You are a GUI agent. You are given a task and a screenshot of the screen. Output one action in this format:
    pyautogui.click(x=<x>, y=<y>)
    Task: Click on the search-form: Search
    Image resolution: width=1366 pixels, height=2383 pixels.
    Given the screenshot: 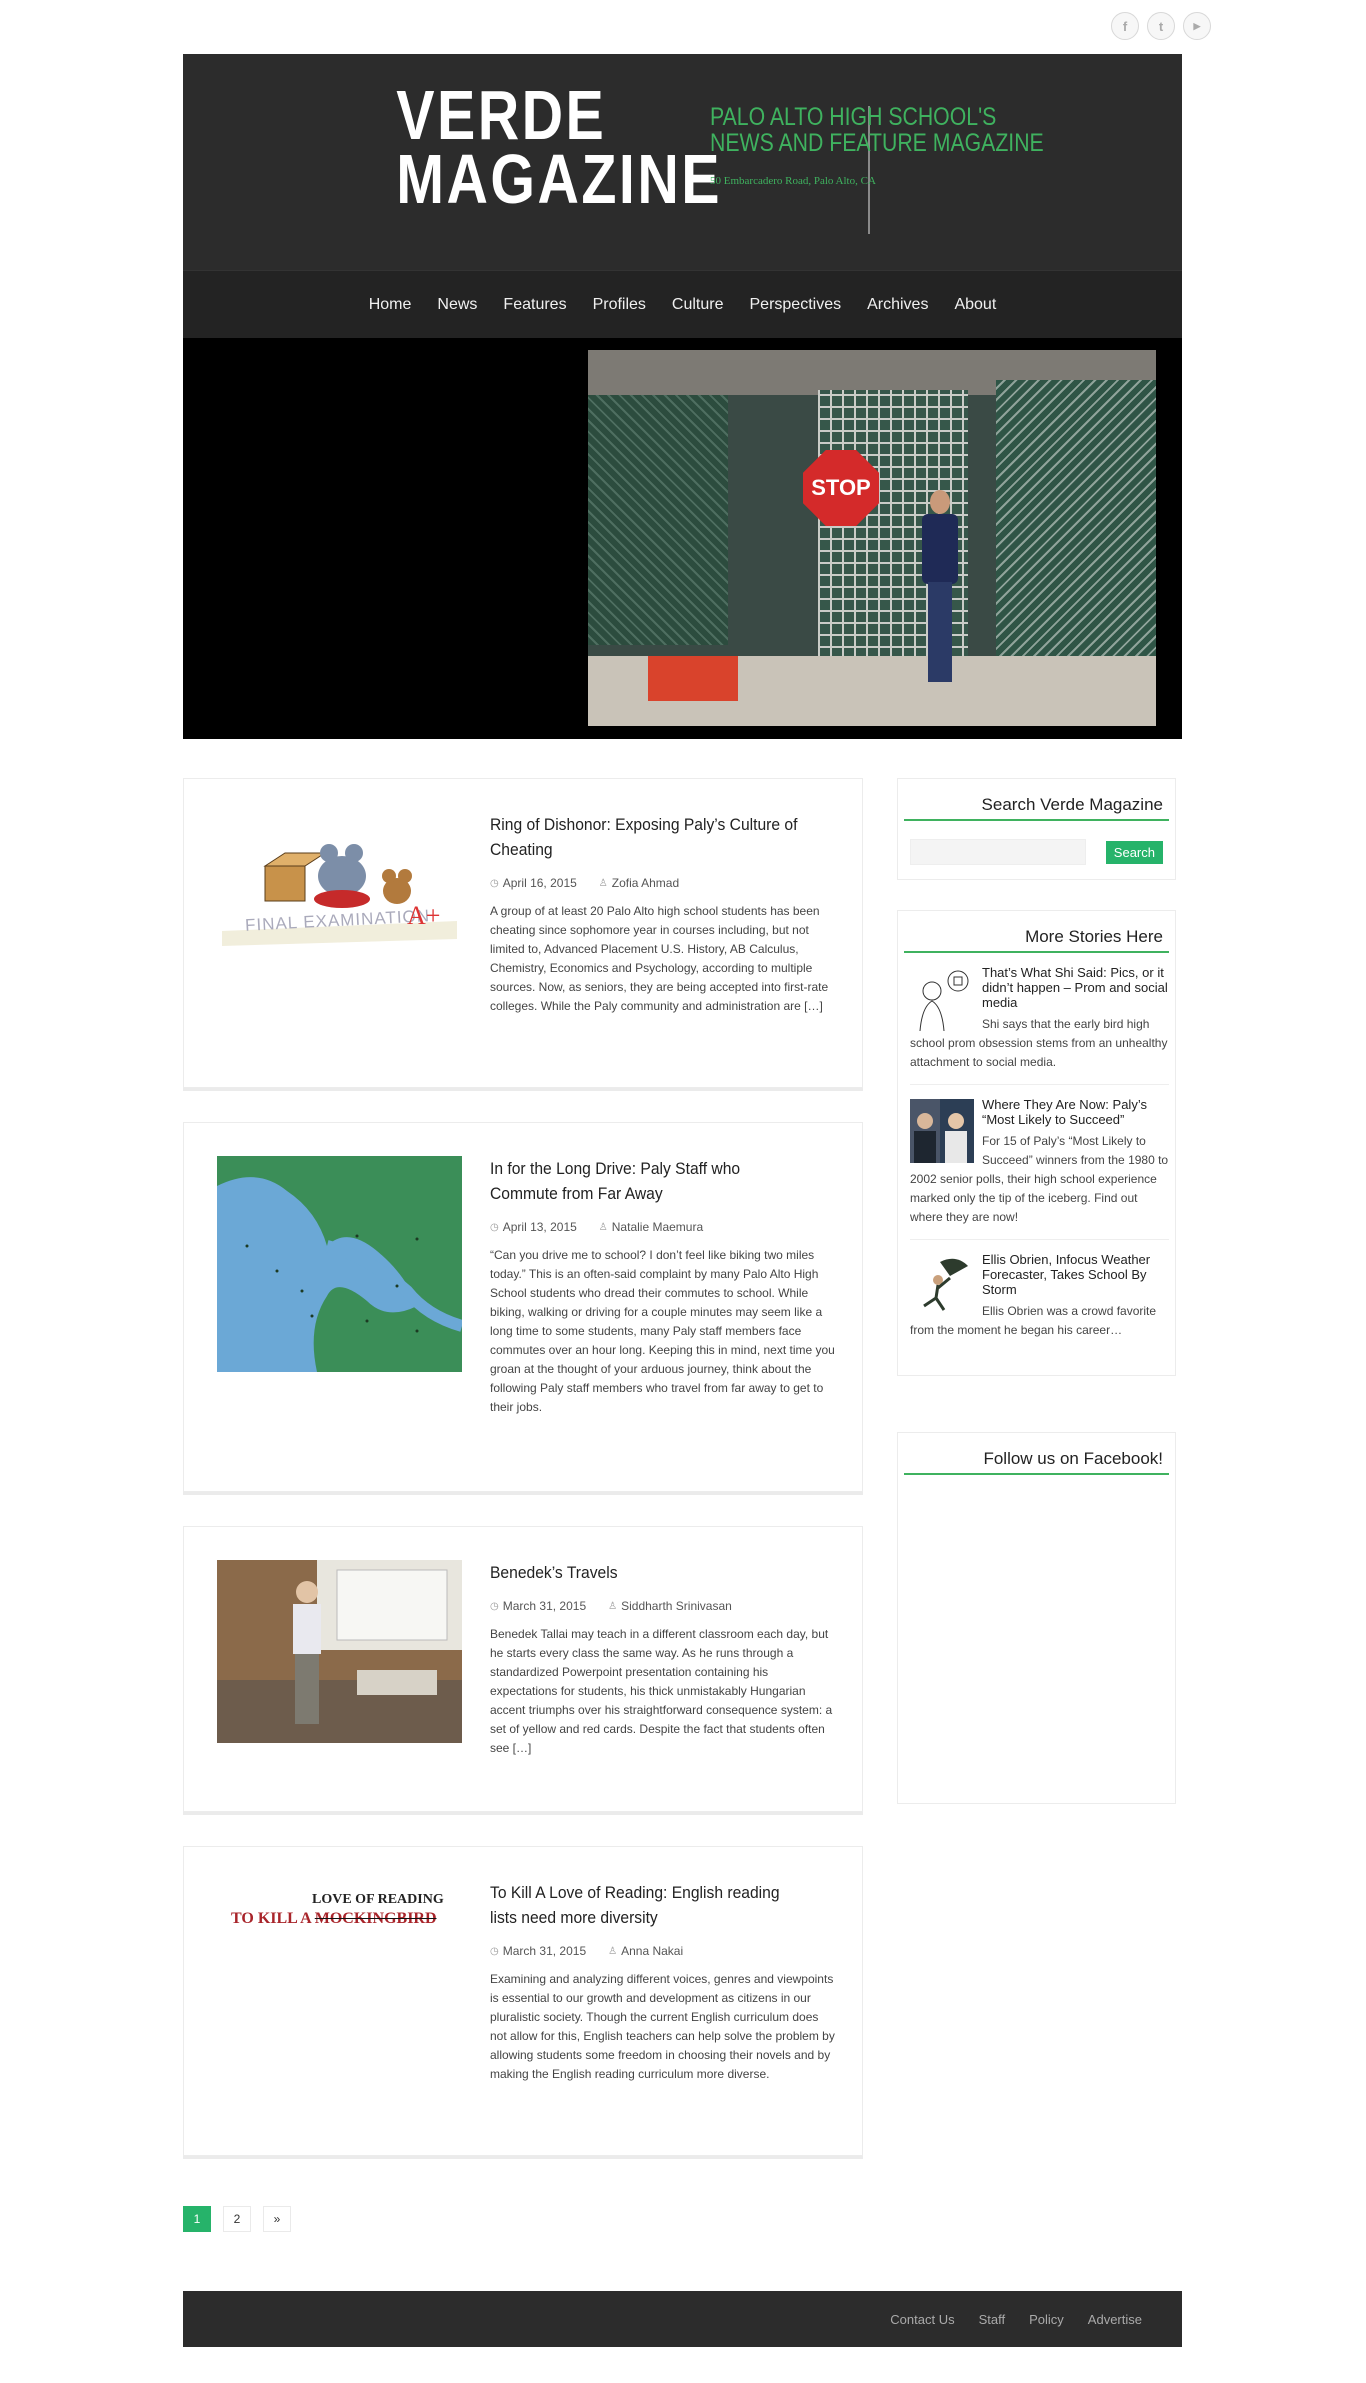 What is the action you would take?
    pyautogui.click(x=1036, y=852)
    